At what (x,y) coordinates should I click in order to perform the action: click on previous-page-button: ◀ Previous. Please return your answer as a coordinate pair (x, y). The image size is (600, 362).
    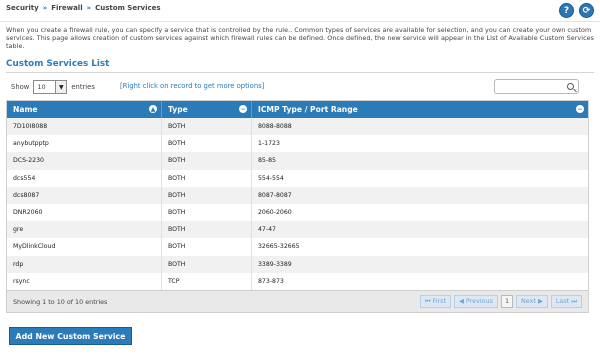
    Looking at the image, I should click on (475, 301).